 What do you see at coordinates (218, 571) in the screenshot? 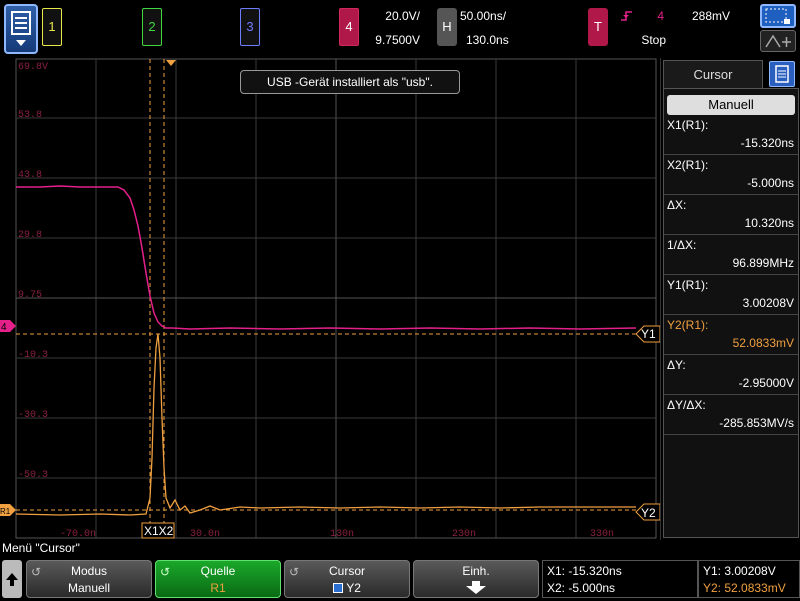
I see `softkey-label: Quelle` at bounding box center [218, 571].